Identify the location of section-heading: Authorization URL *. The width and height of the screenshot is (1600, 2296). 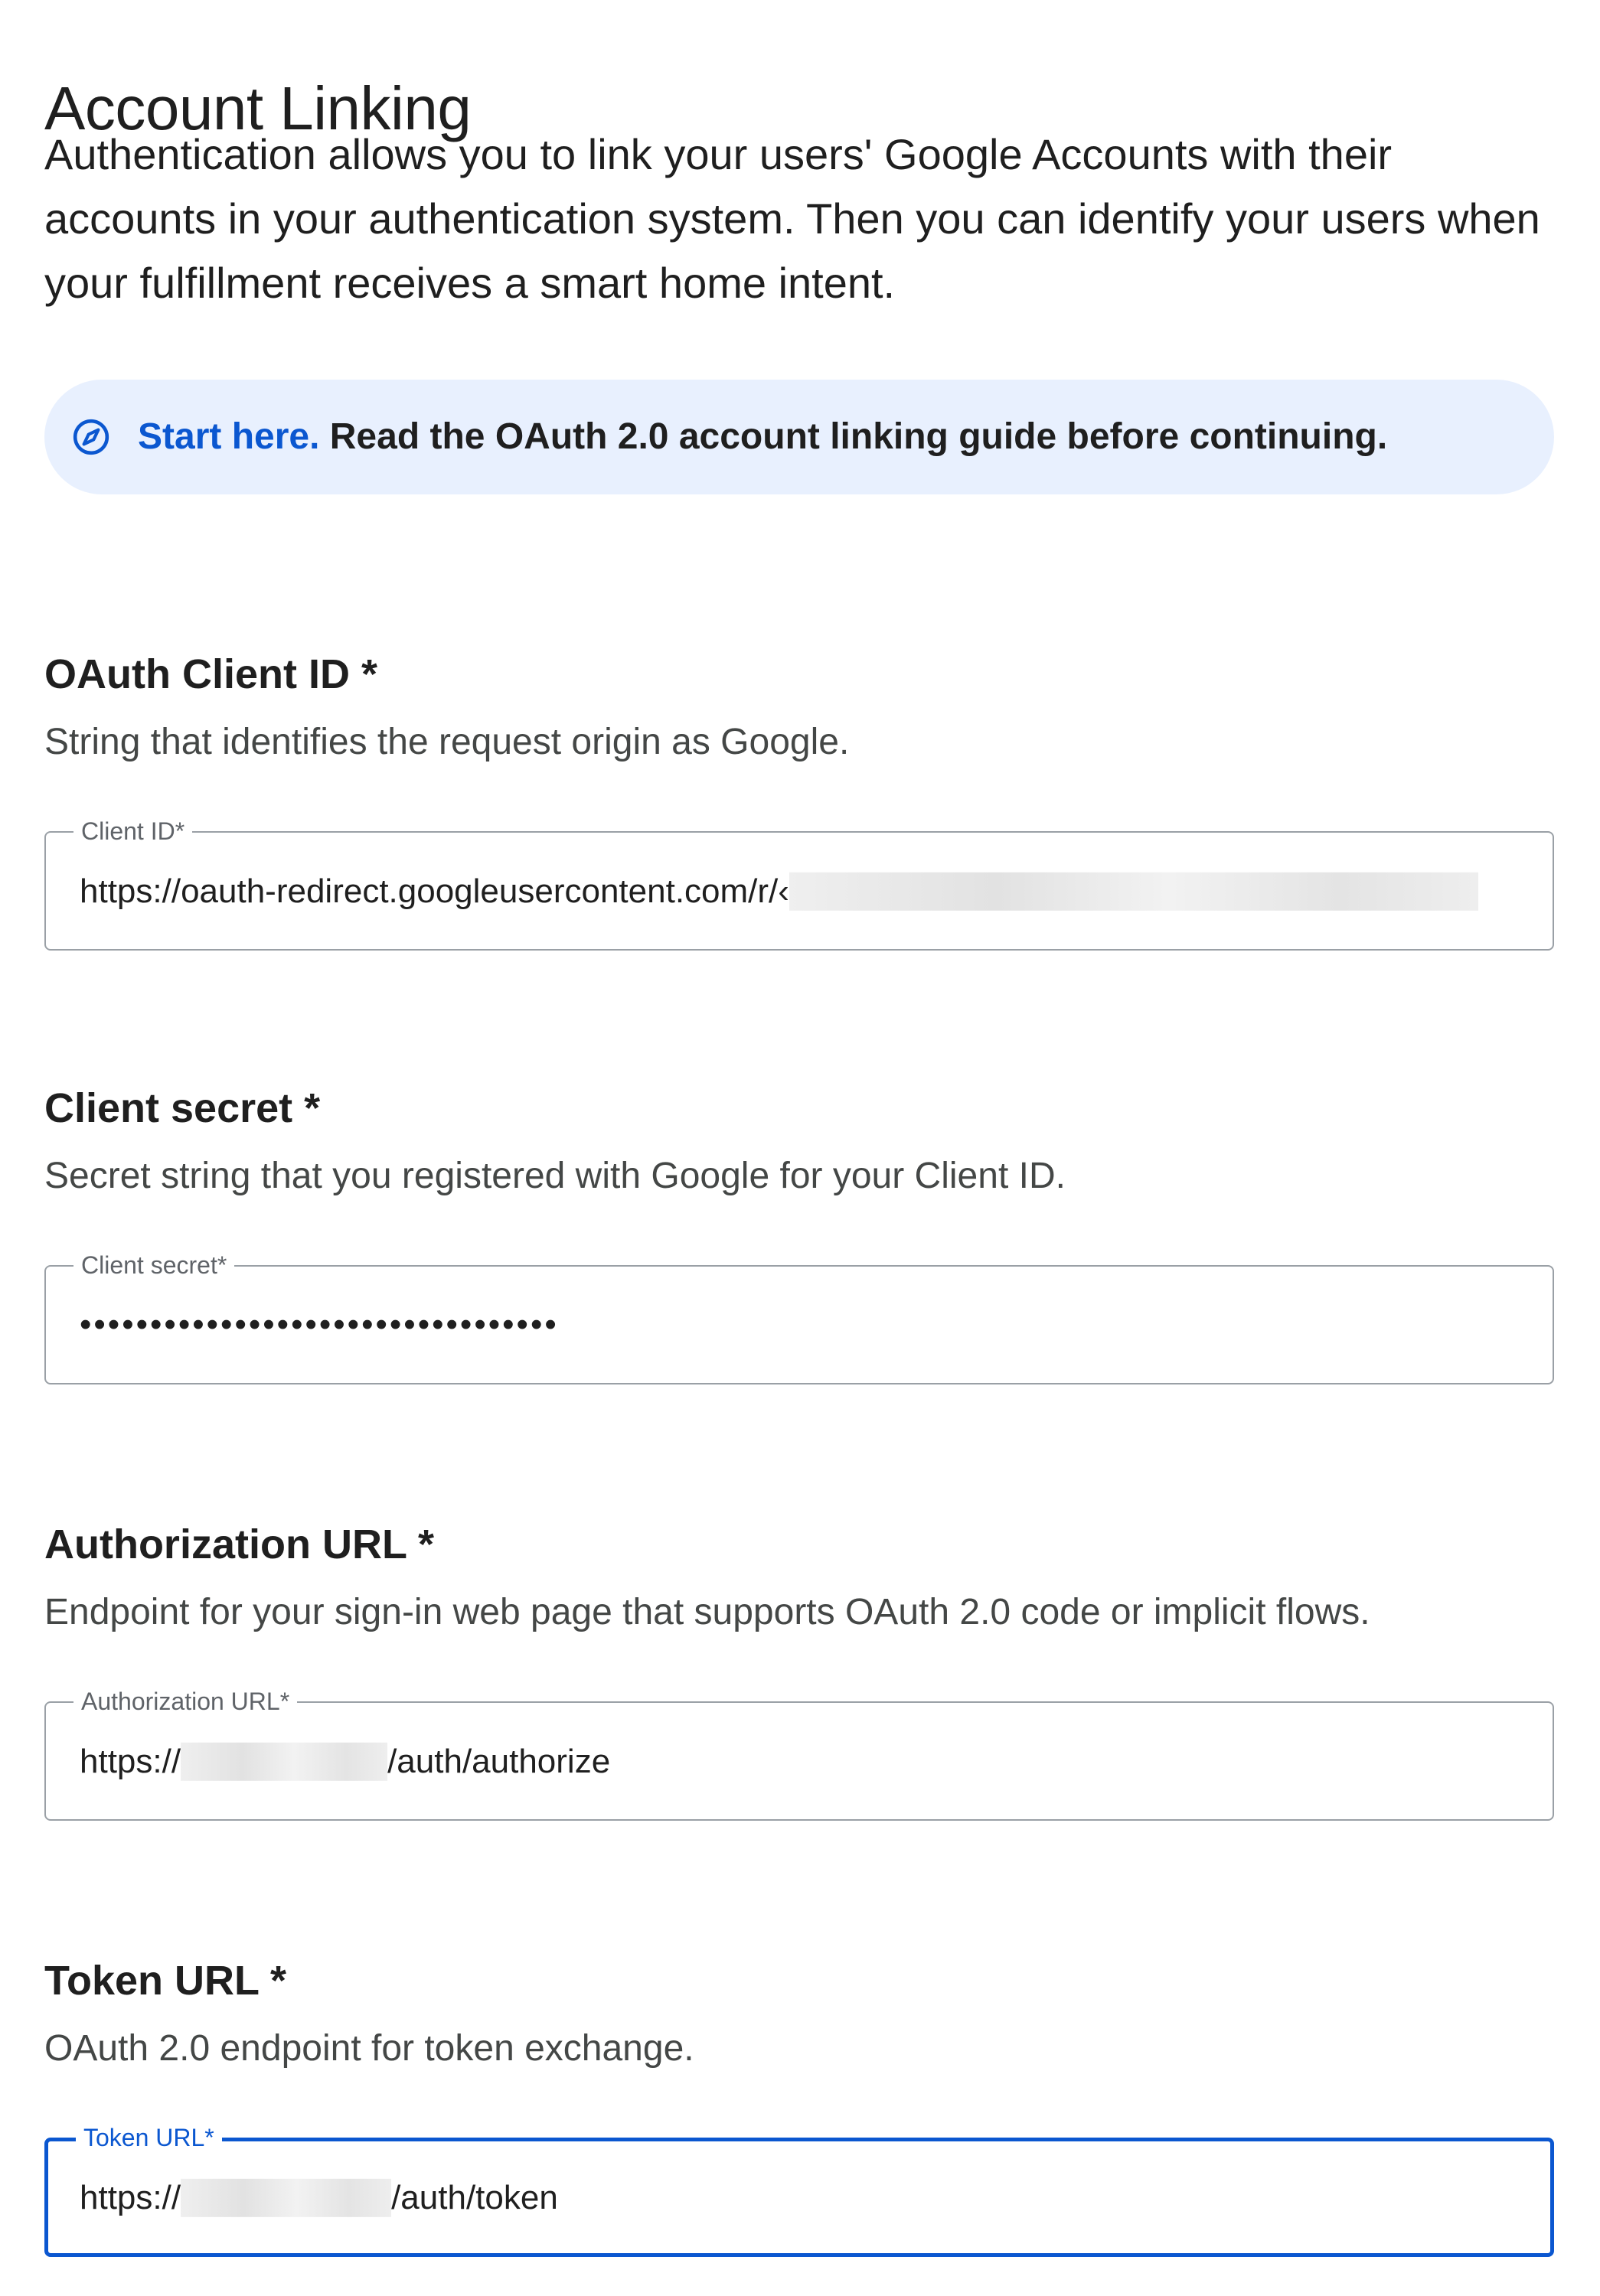
(239, 1544).